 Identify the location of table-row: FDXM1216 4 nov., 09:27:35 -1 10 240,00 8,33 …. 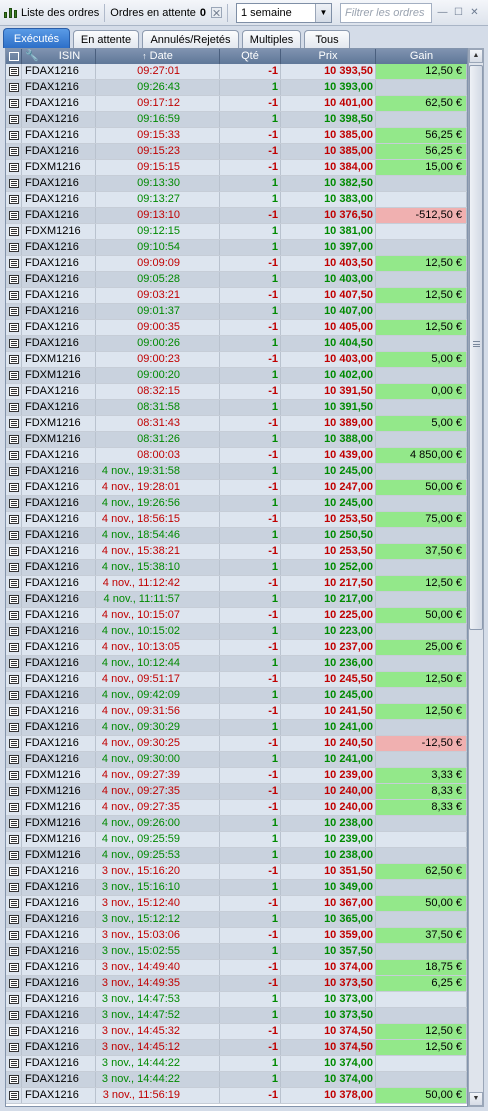
(236, 792).